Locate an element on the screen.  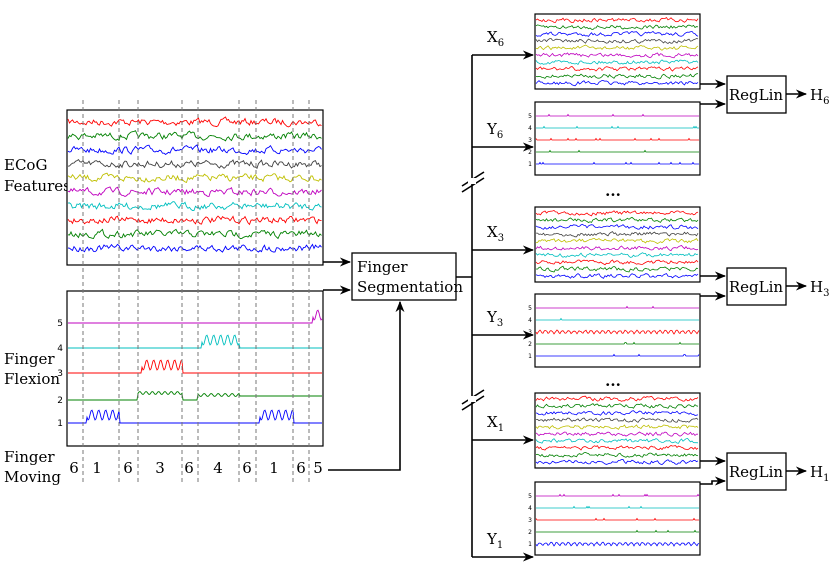
x-subscript: 3 is located at coordinates (501, 238).